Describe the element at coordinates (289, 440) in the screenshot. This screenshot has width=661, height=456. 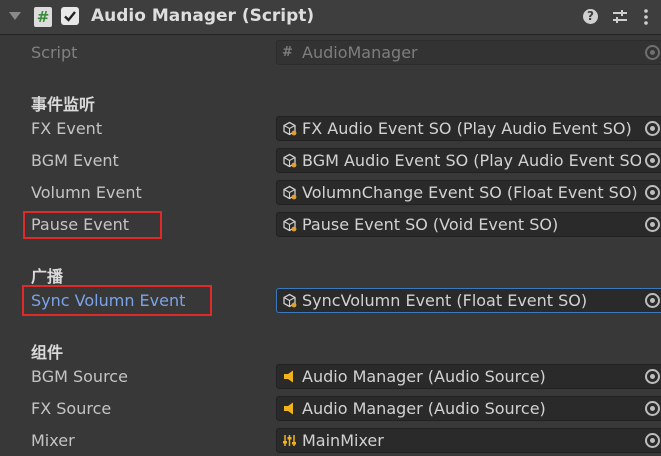
I see `audio-mixer-icon` at that location.